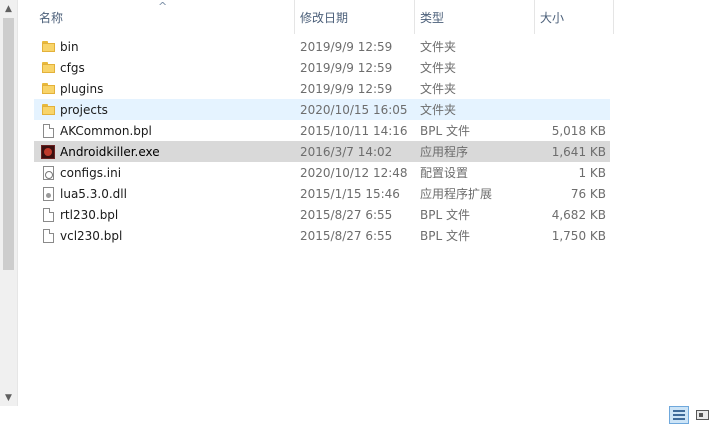  What do you see at coordinates (91, 235) in the screenshot?
I see `file-name: vcl230.bpl` at bounding box center [91, 235].